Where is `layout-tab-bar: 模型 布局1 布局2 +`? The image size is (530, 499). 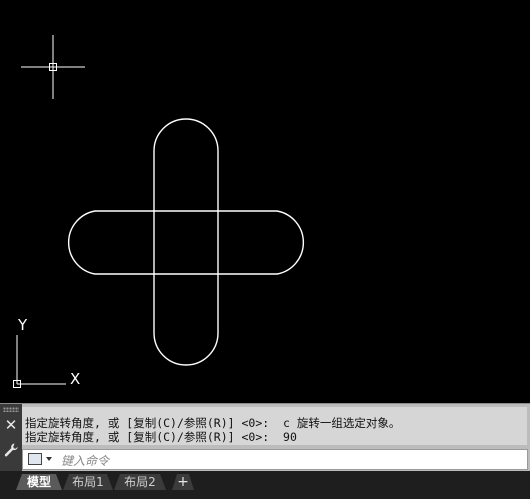 layout-tab-bar: 模型 布局1 布局2 + is located at coordinates (265, 485).